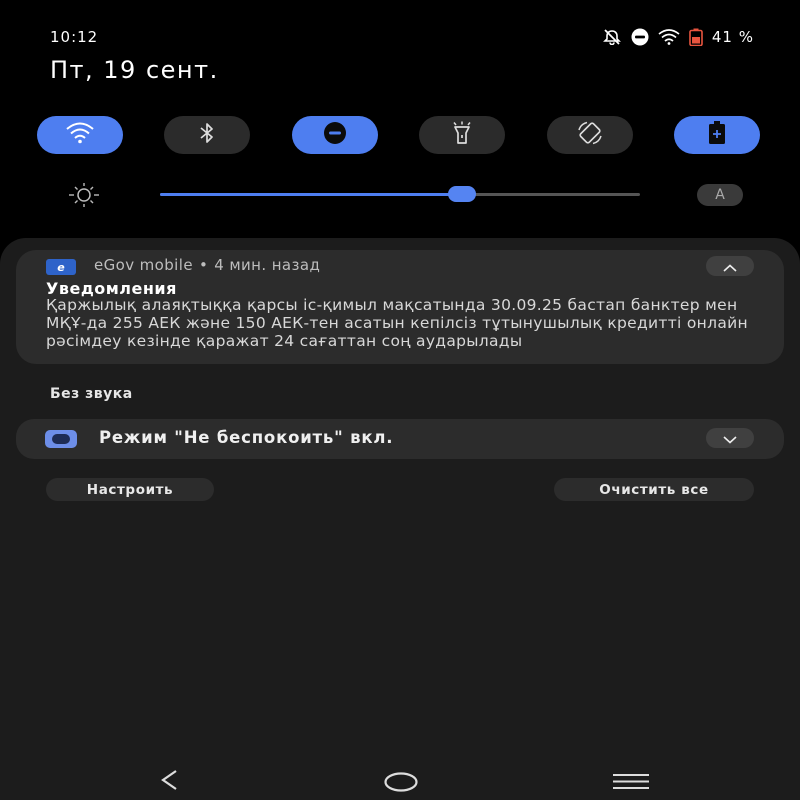 This screenshot has height=800, width=800. I want to click on notification-app-name: eGov mobile, so click(143, 265).